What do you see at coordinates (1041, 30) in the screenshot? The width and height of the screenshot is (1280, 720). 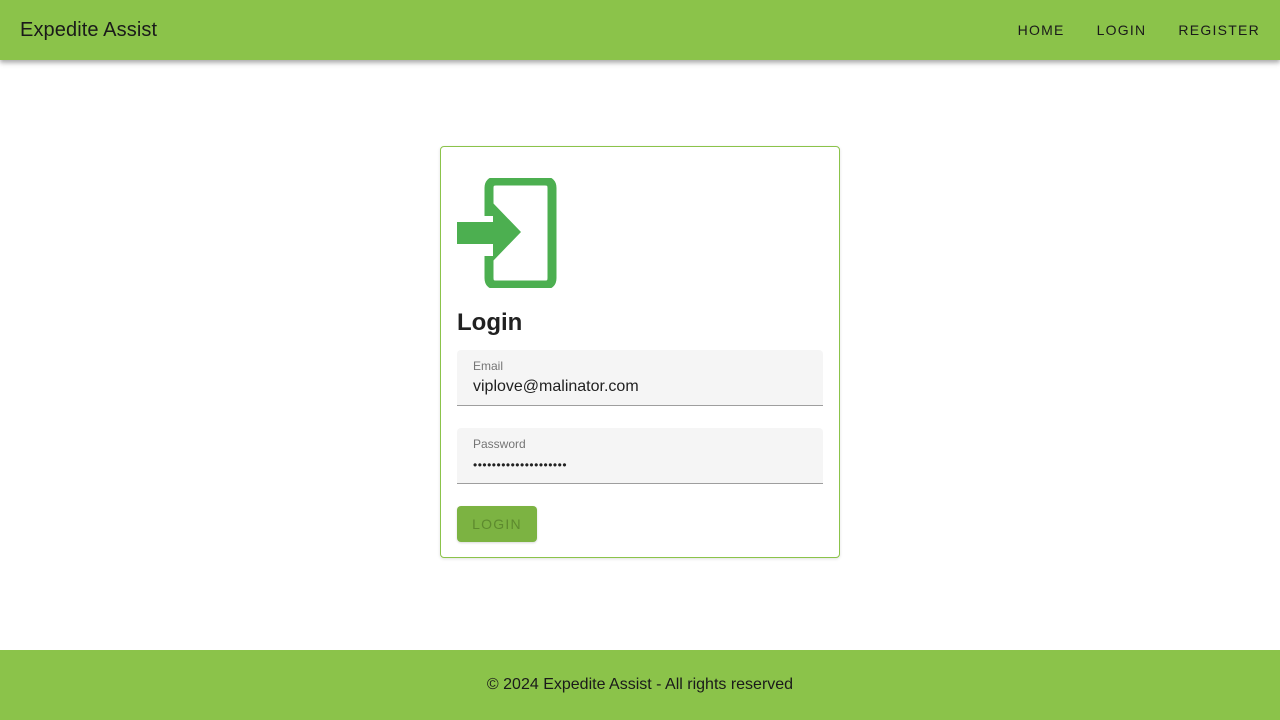 I see `nav-home: HOME` at bounding box center [1041, 30].